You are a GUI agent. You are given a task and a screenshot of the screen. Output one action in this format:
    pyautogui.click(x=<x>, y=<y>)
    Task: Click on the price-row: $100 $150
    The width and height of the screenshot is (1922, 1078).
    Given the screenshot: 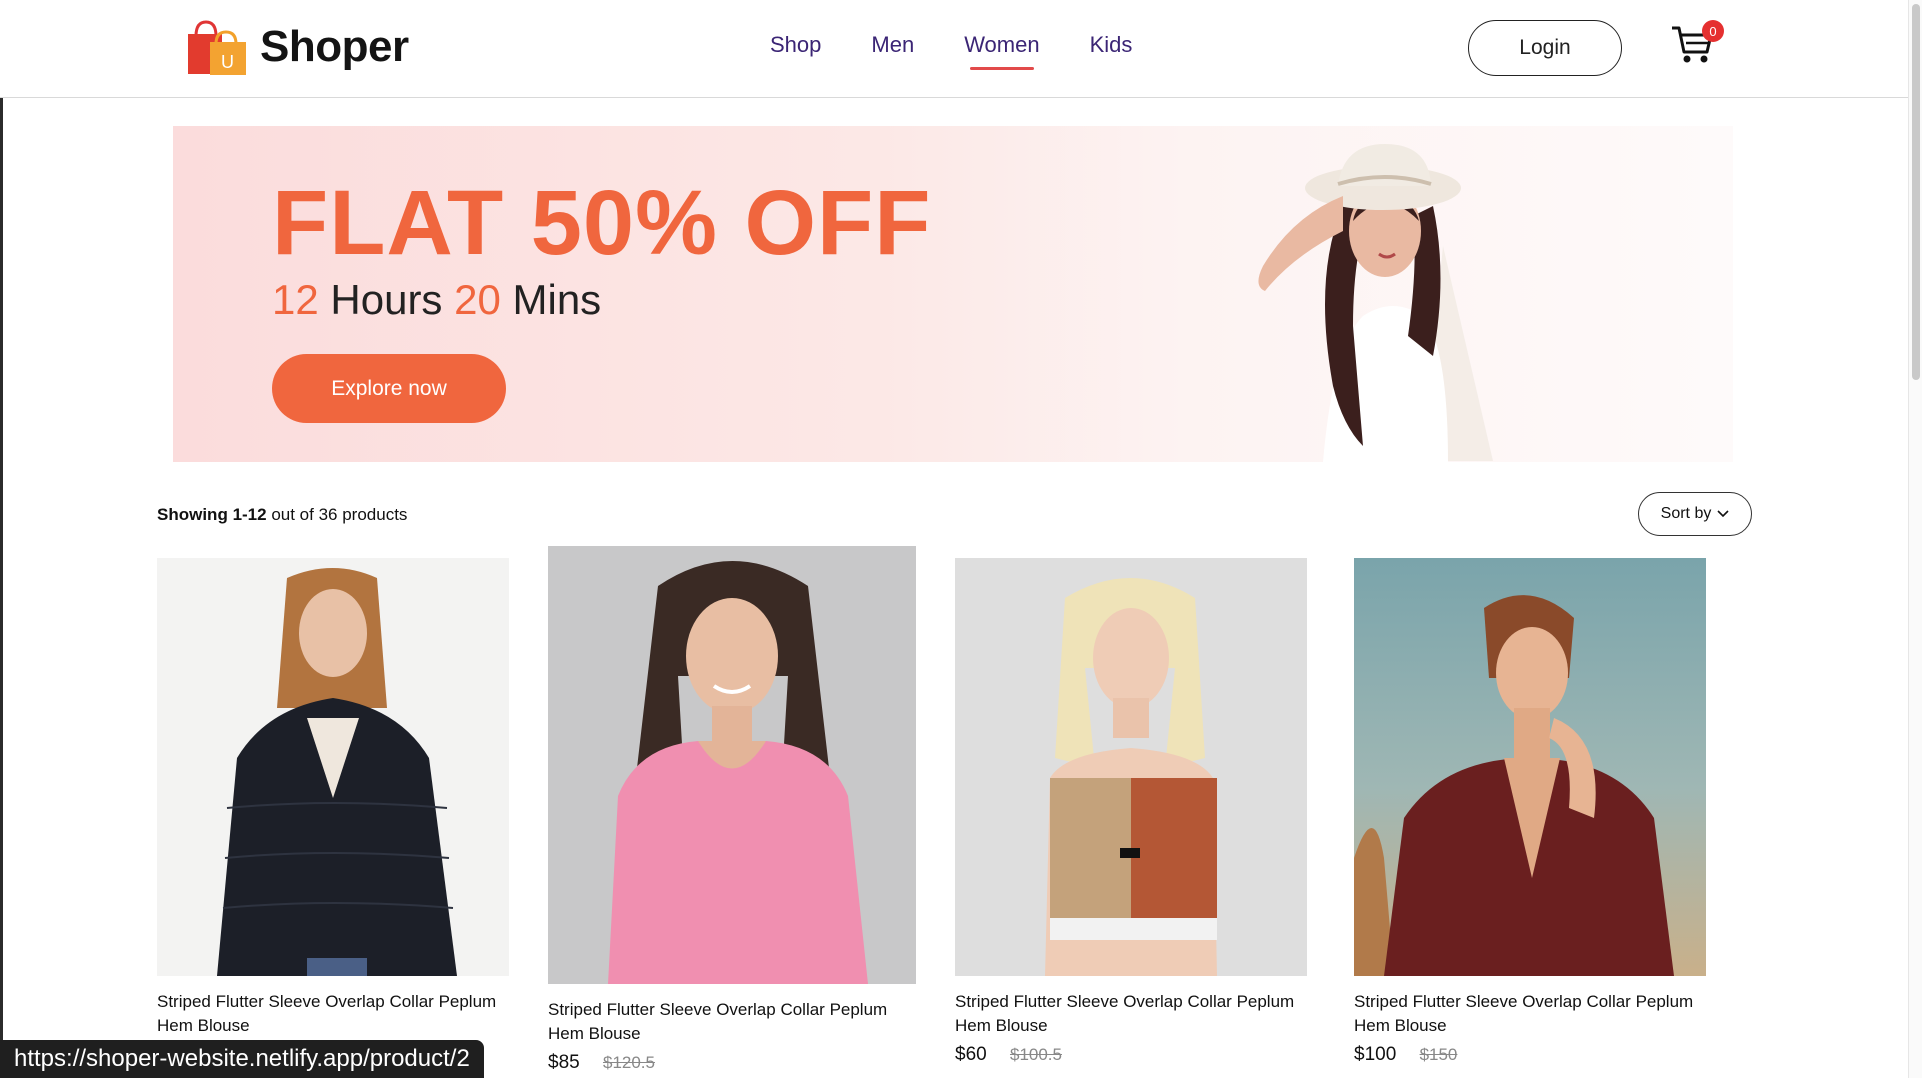 What is the action you would take?
    pyautogui.click(x=1530, y=1055)
    